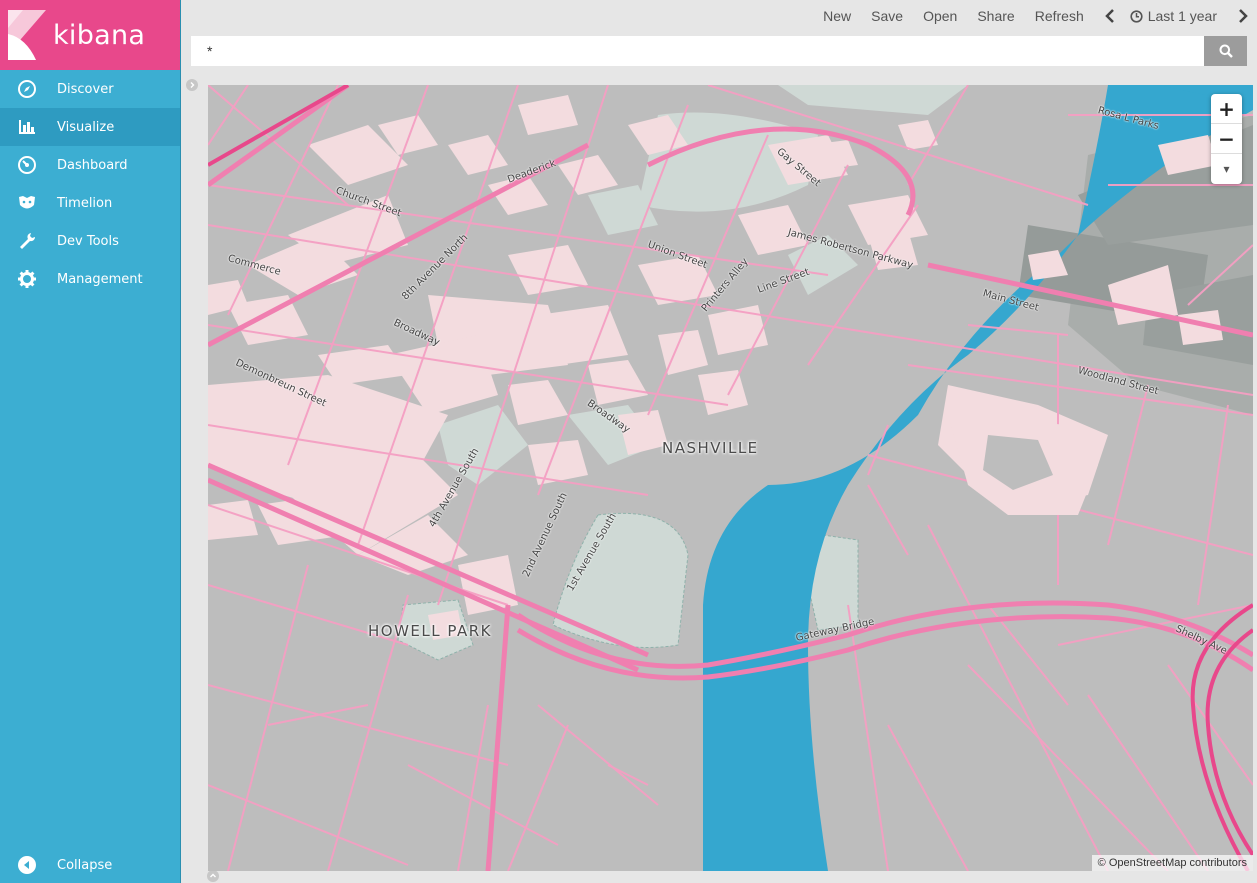 This screenshot has width=1257, height=883. I want to click on fit-bounds-icon: ▾, so click(1226, 169).